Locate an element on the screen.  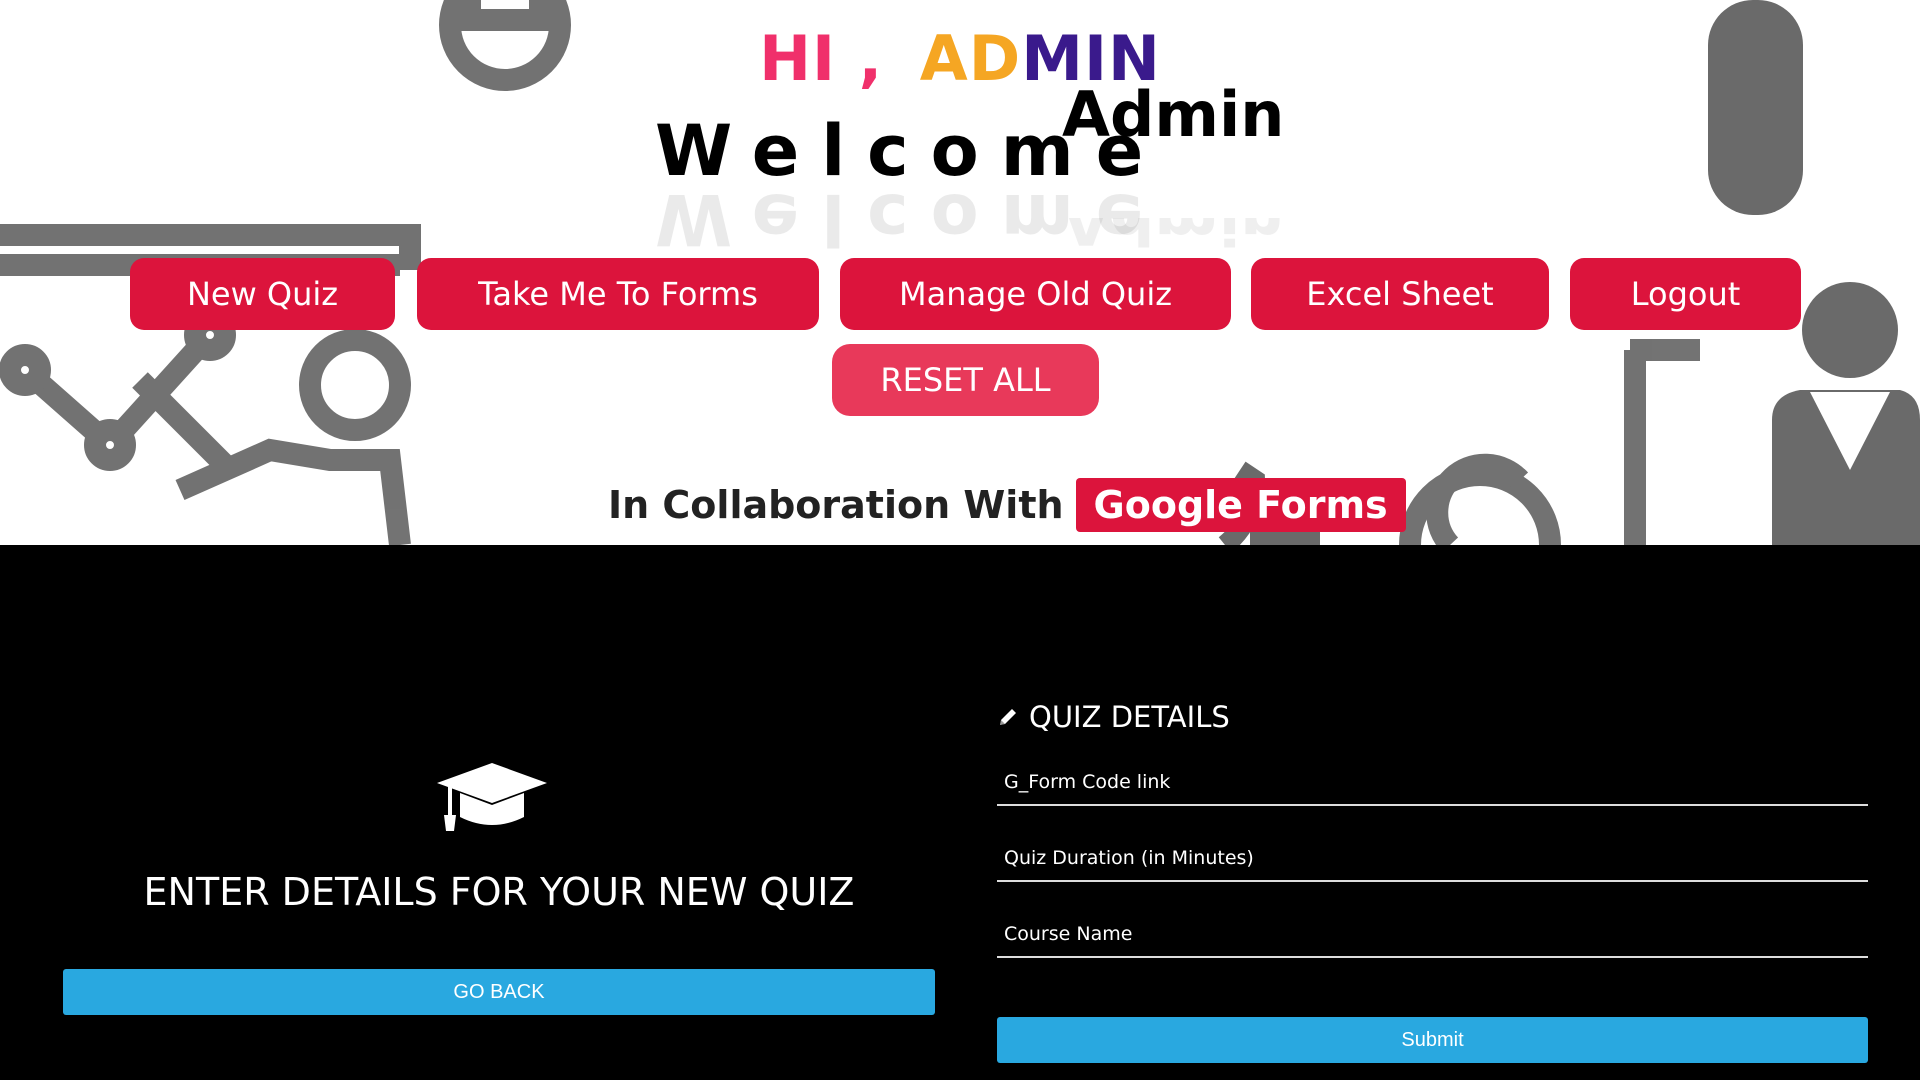
admin-reflection: Admin is located at coordinates (1173, 238).